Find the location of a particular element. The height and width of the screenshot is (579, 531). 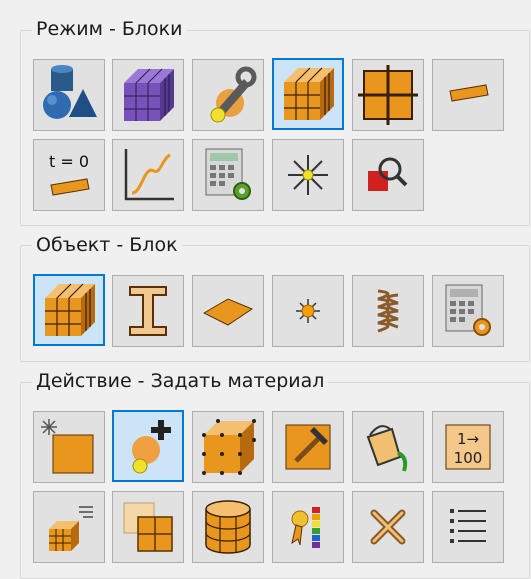

initial-condition-icon: t = 0 is located at coordinates (69, 174).